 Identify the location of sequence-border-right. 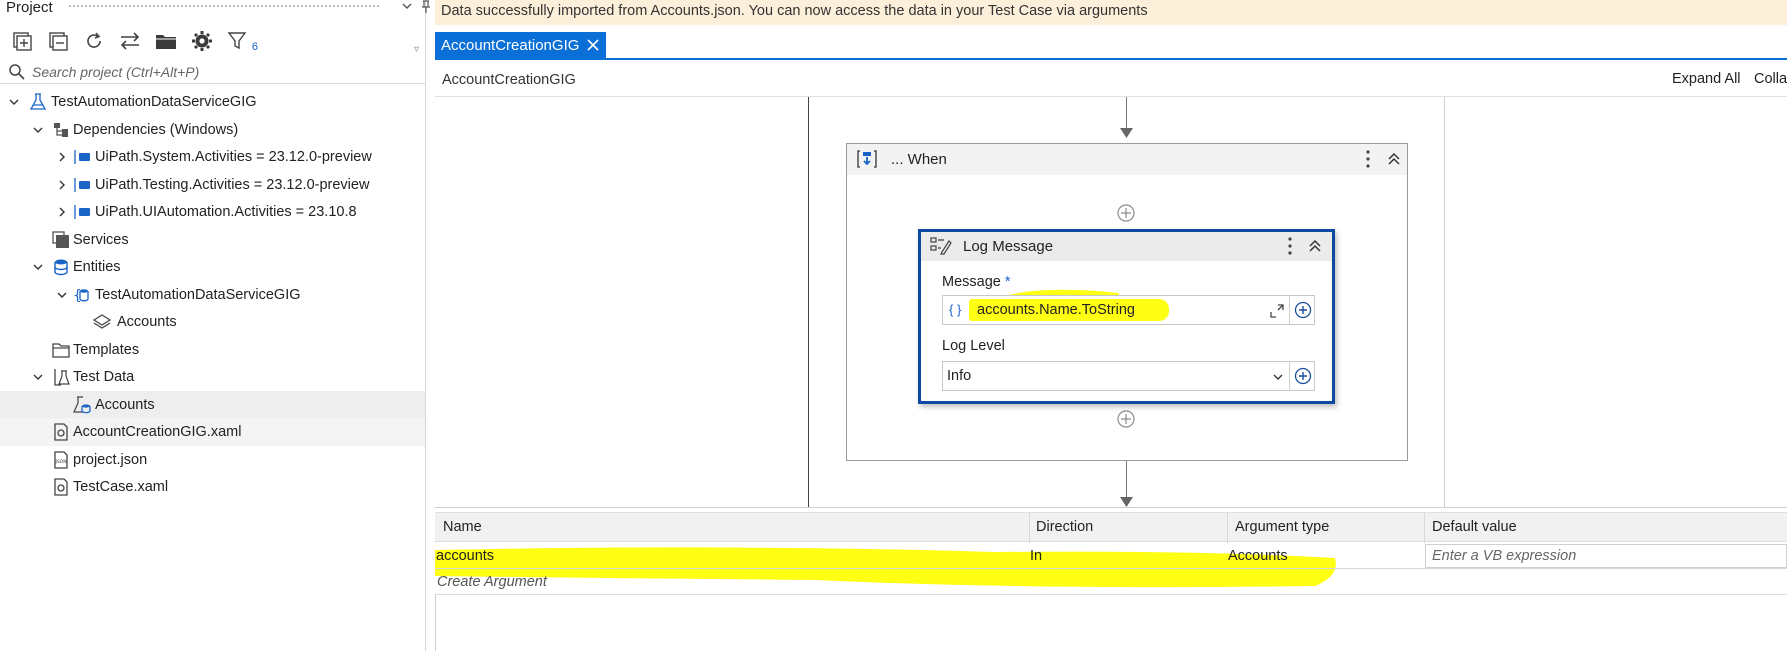
(1444, 302).